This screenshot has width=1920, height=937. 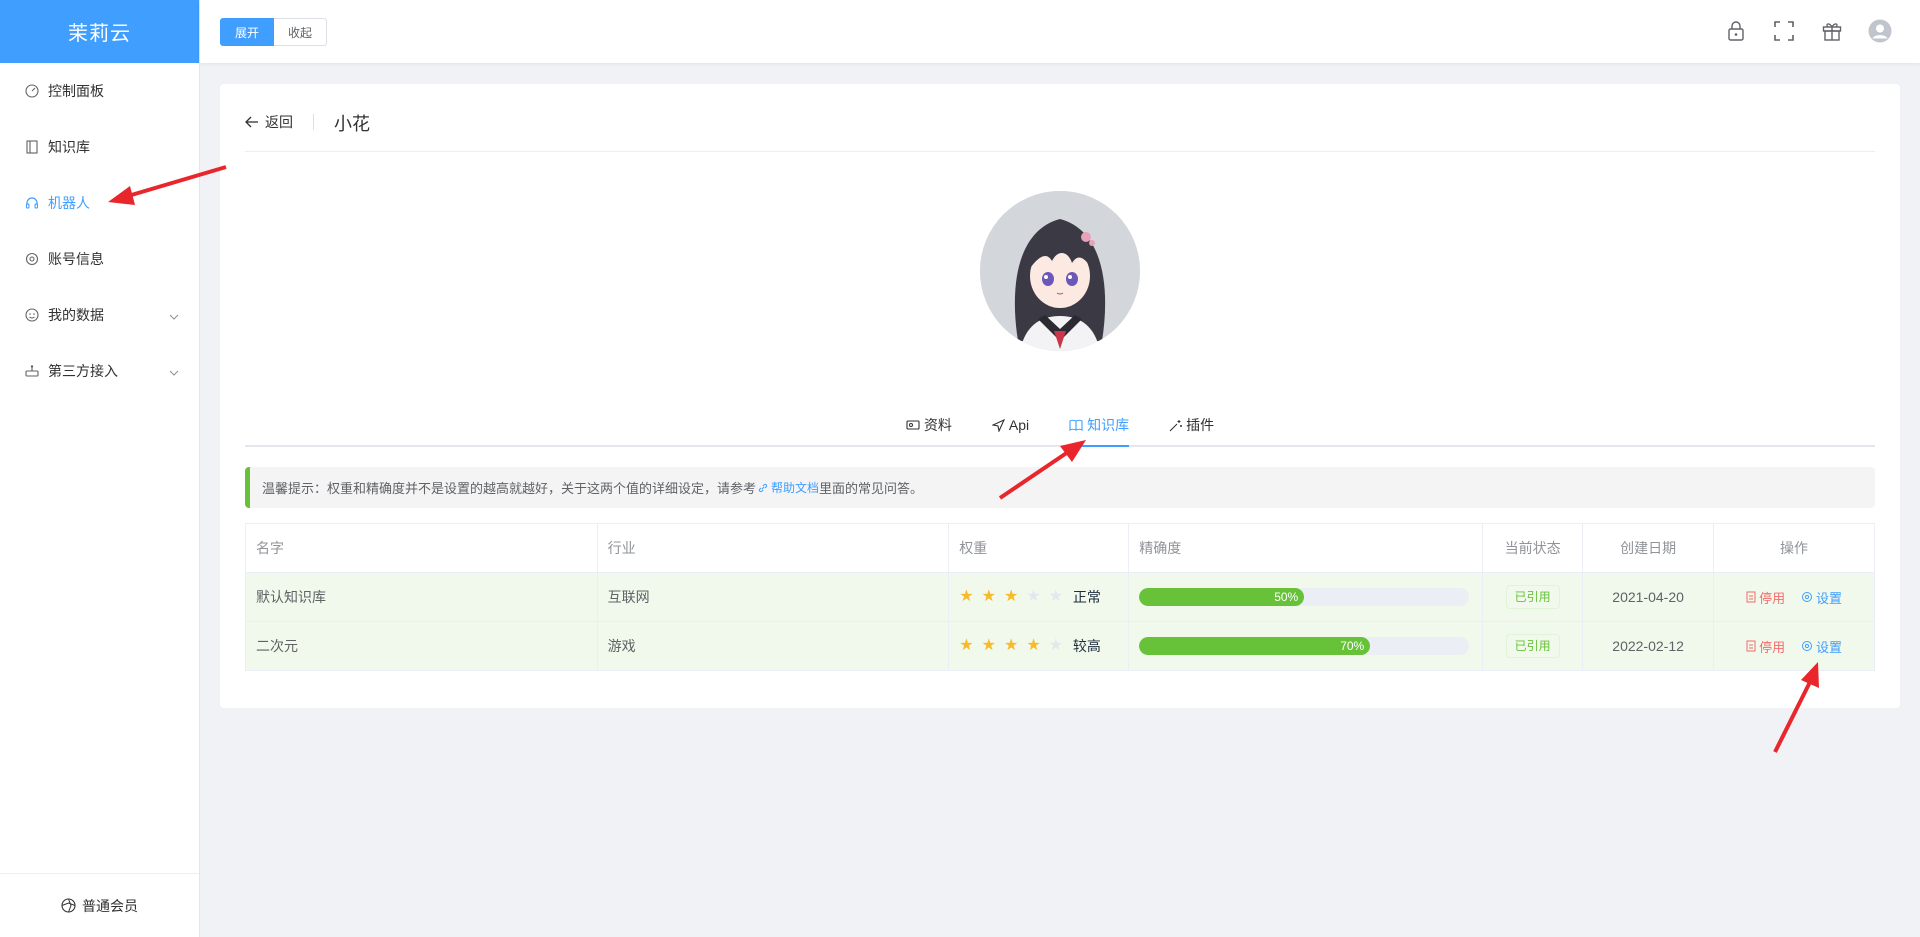 I want to click on chevron-down-icon, so click(x=174, y=371).